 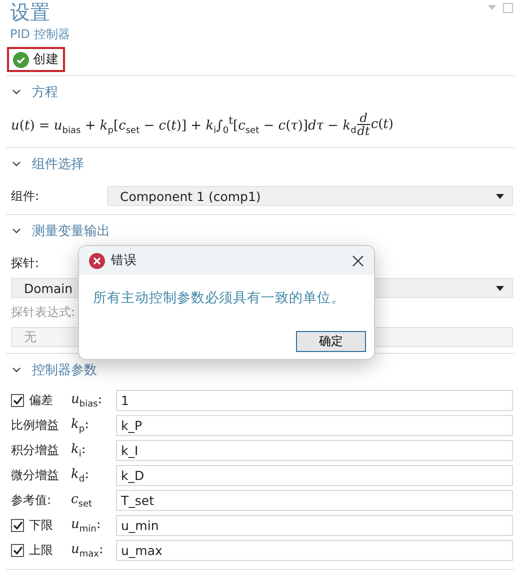 What do you see at coordinates (86, 525) in the screenshot?
I see `parameter-symbol: u$_{min}$:` at bounding box center [86, 525].